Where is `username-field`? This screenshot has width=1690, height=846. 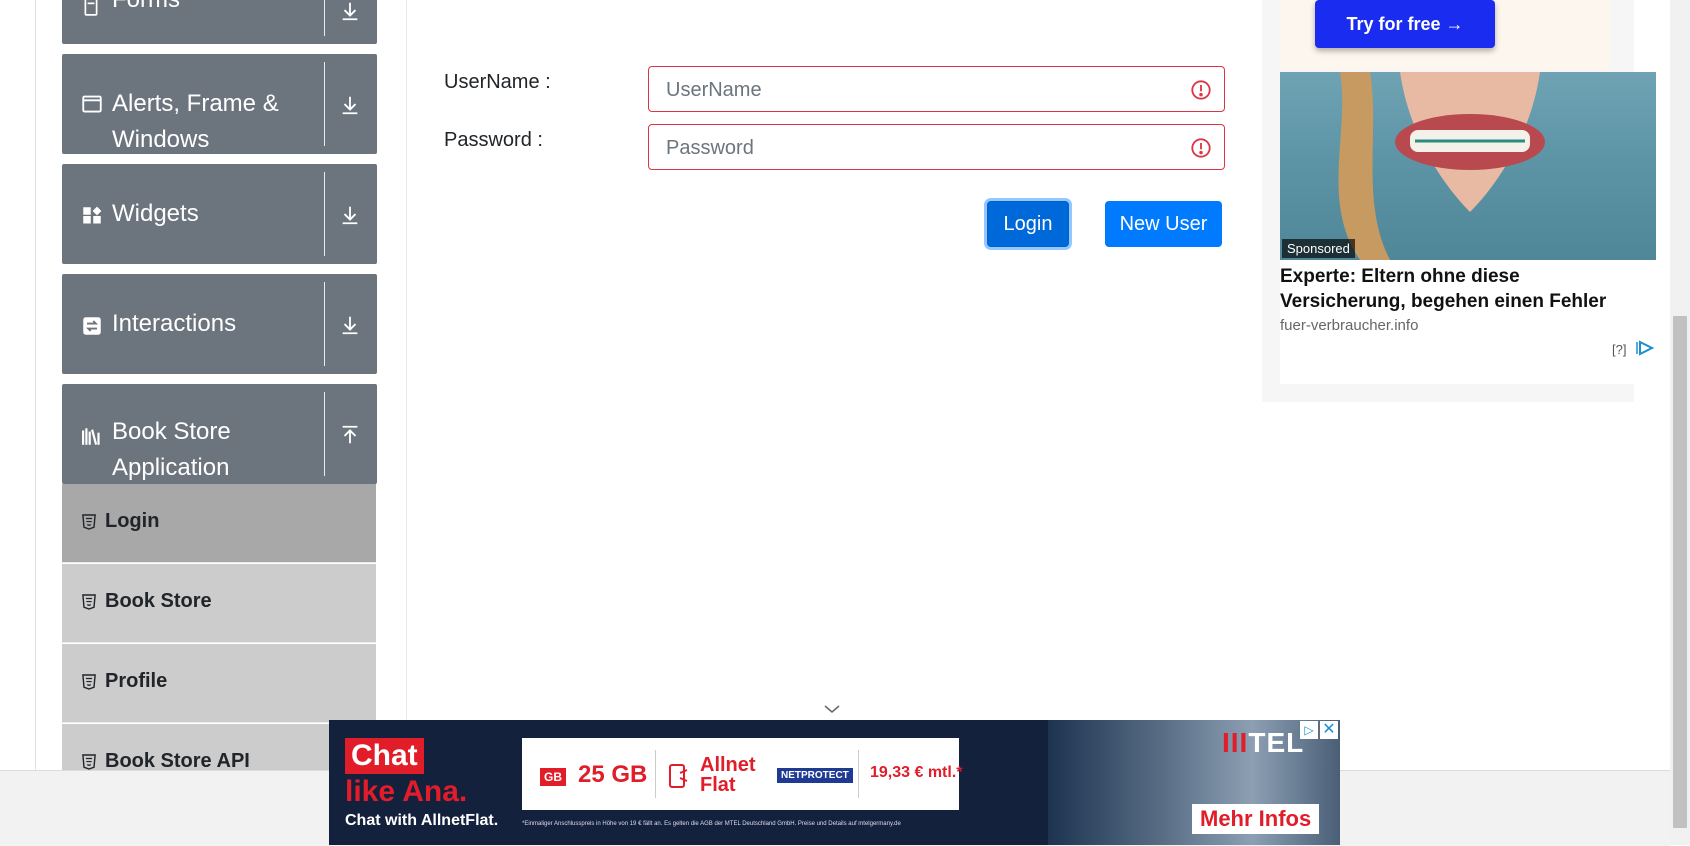 username-field is located at coordinates (936, 89).